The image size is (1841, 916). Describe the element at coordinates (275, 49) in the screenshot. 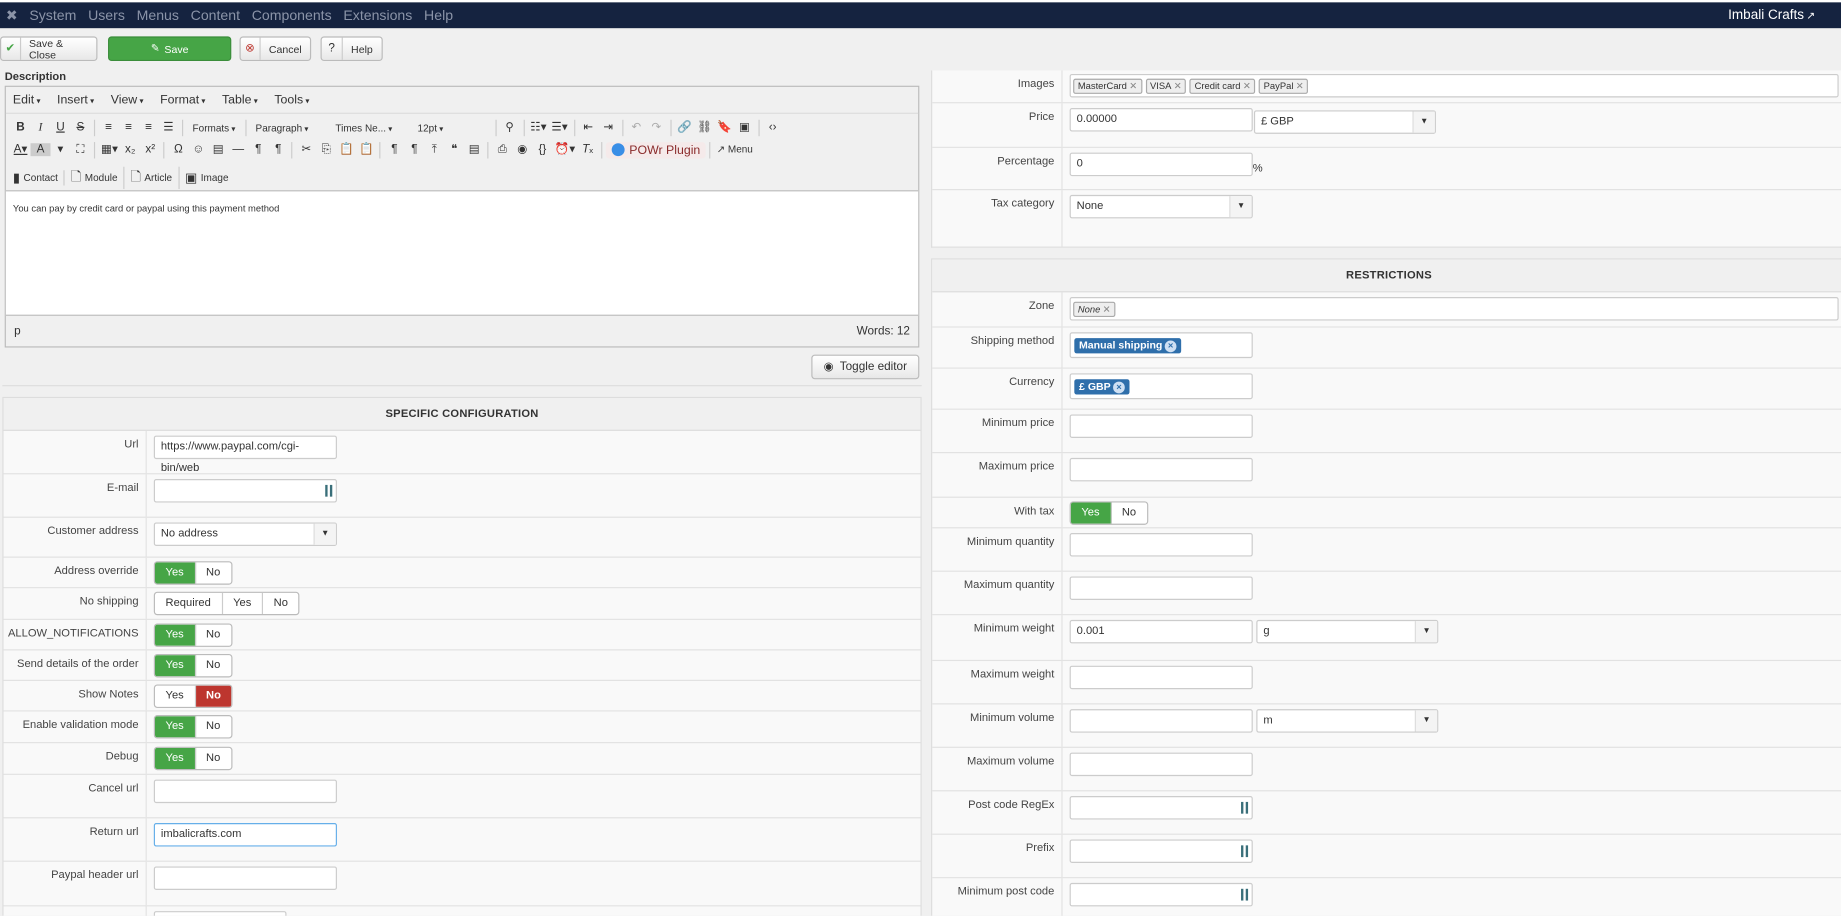

I see `cancel-button: ⊗ Cancel` at that location.